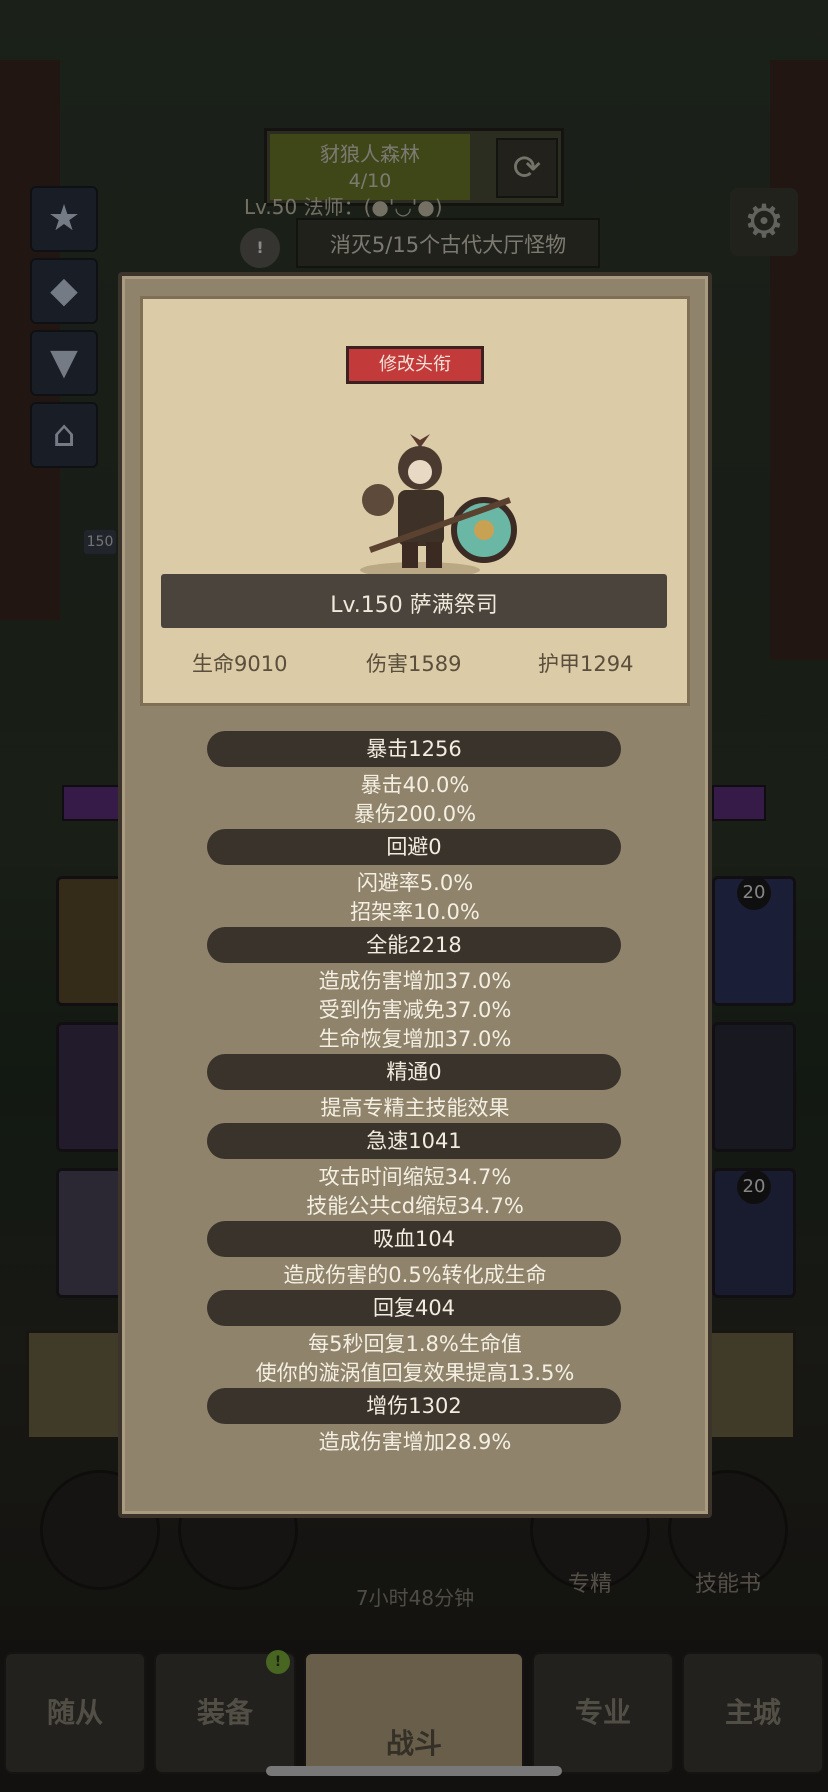  Describe the element at coordinates (415, 981) in the screenshot. I see `stat-line: 造成伤害增加37.0%` at that location.